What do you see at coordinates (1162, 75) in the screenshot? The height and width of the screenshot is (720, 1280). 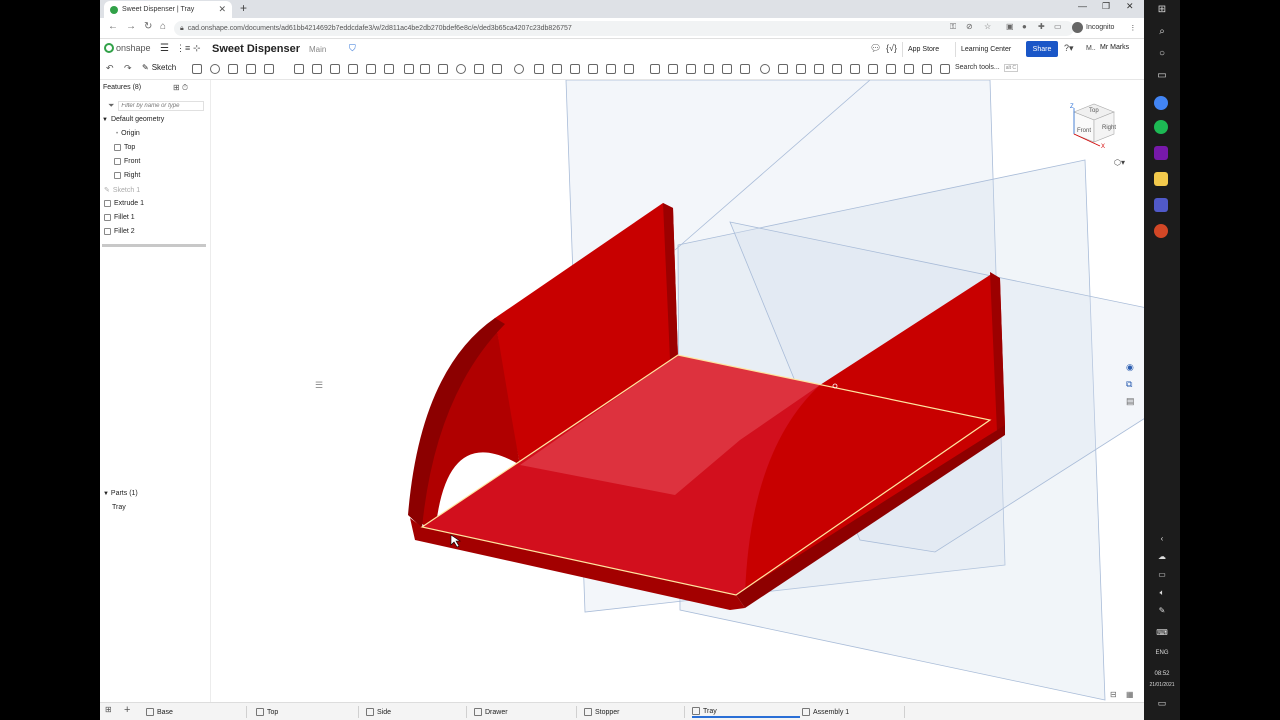 I see `task-view-icon: ▭` at bounding box center [1162, 75].